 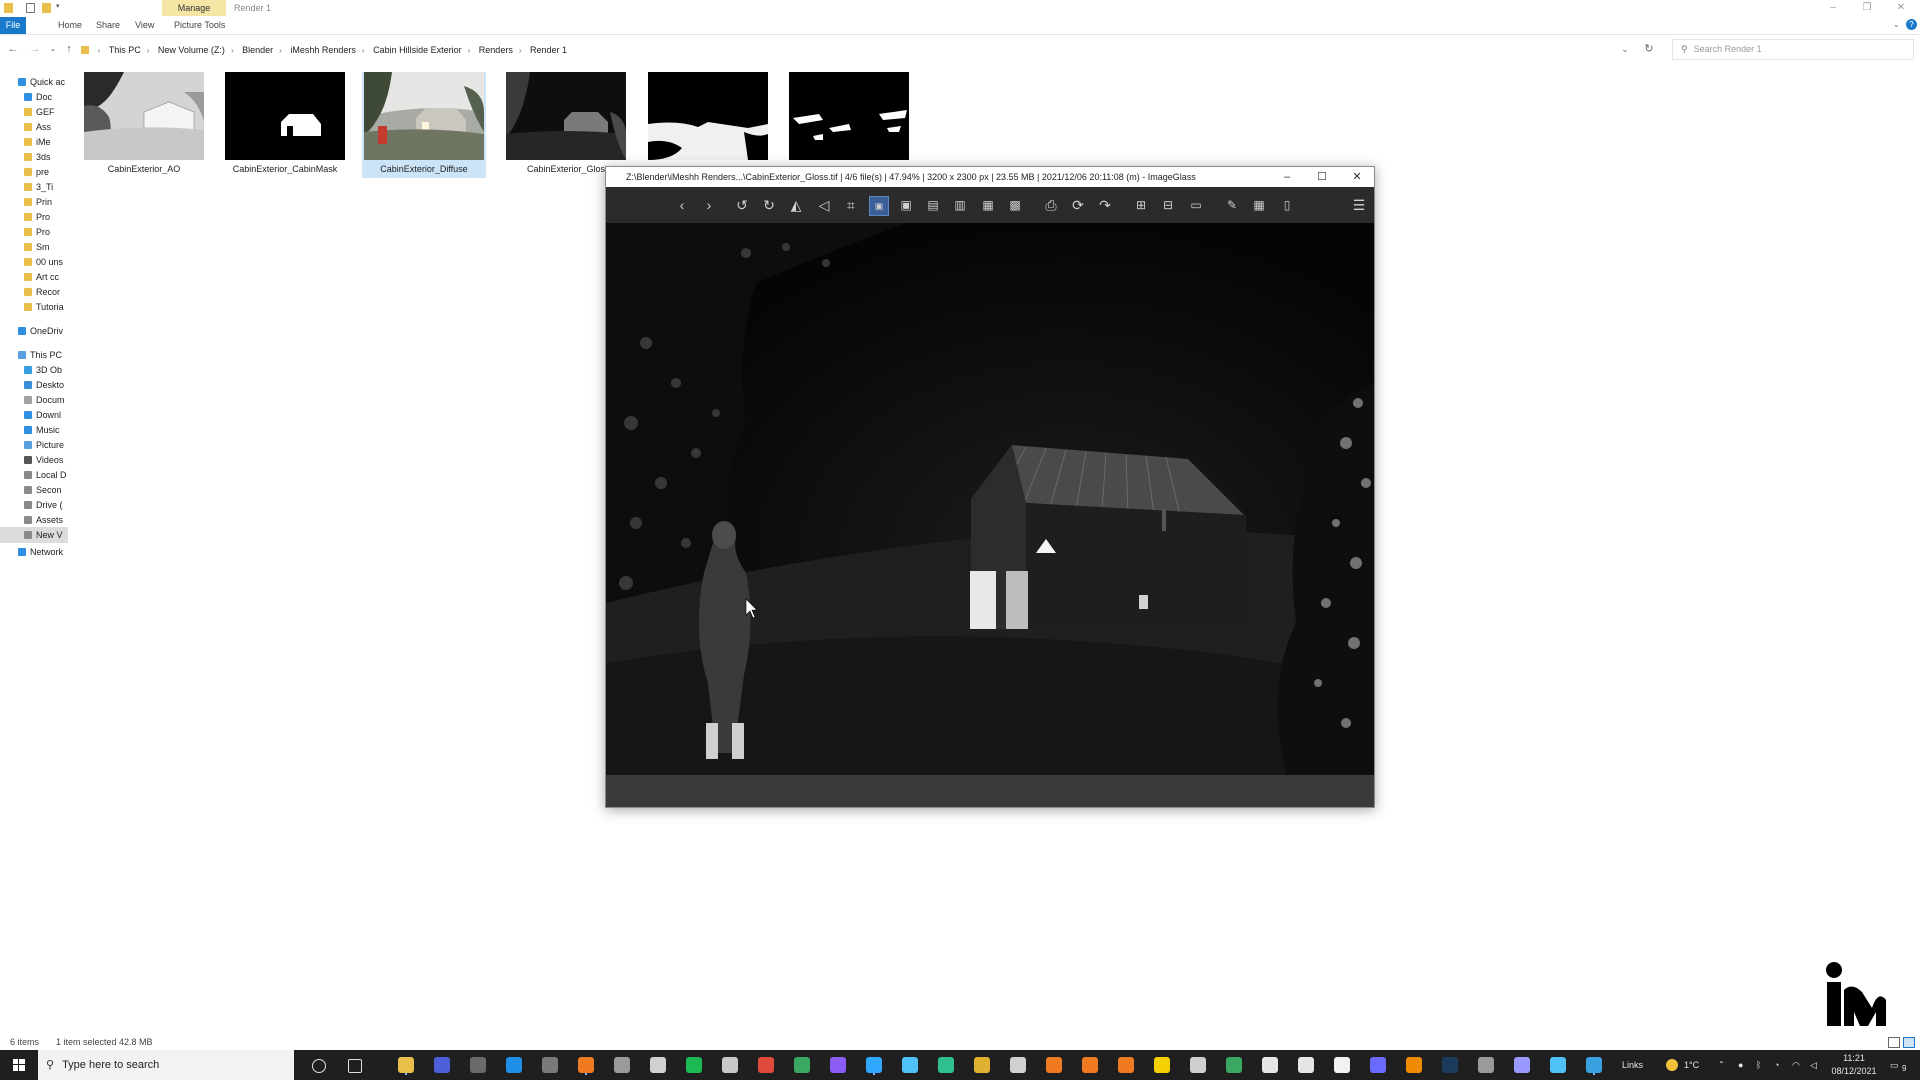 I want to click on calculator-icon, so click(x=478, y=1065).